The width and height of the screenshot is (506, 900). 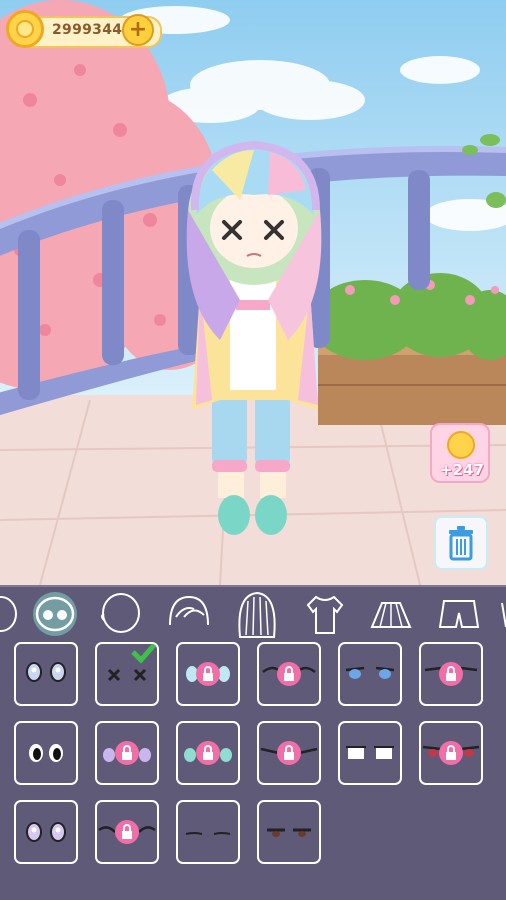 I want to click on eye-option-sparkle, so click(x=208, y=674).